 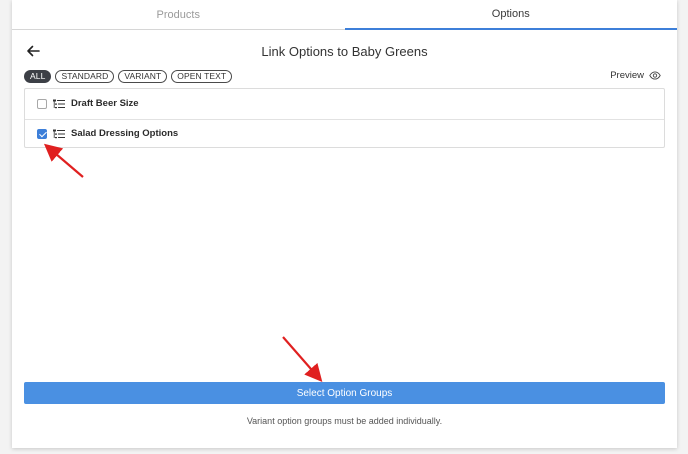 What do you see at coordinates (344, 104) in the screenshot?
I see `list-item: Draft Beer Size` at bounding box center [344, 104].